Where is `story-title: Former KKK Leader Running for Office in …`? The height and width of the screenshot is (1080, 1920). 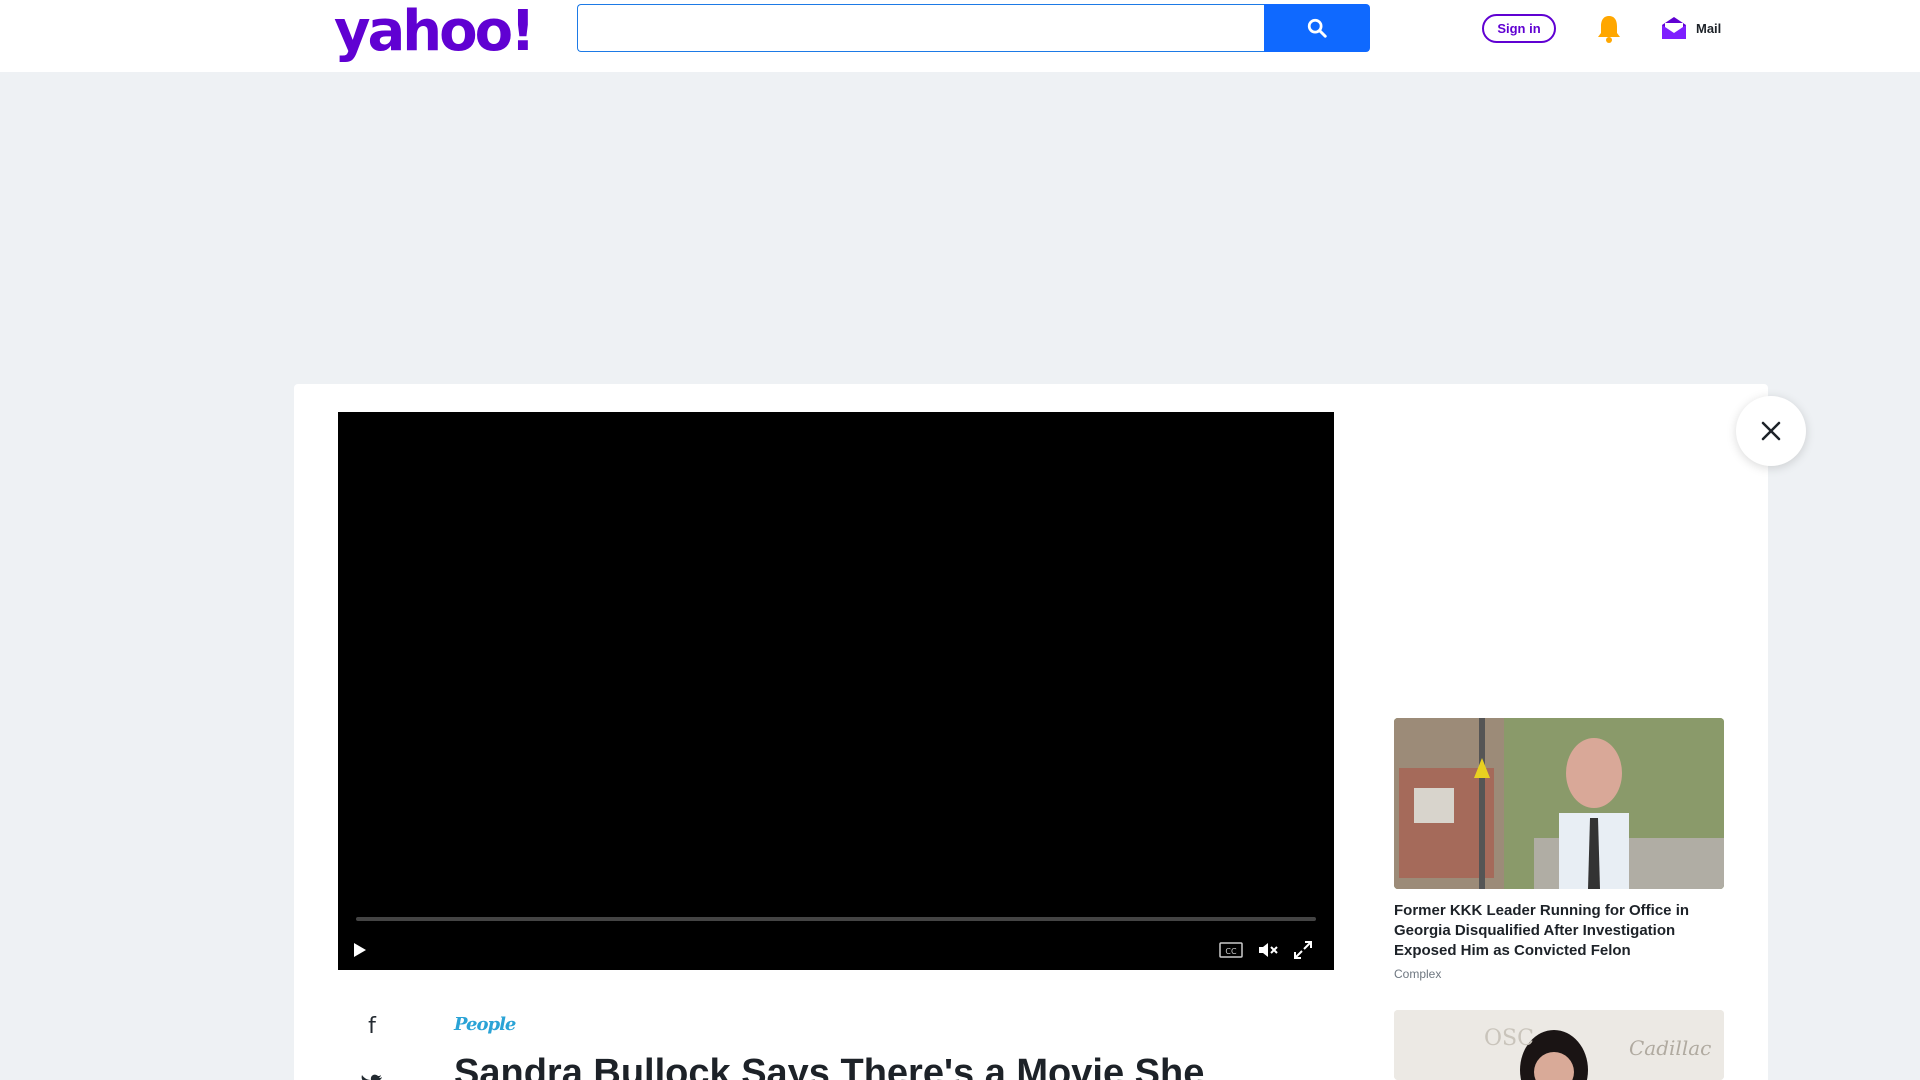
story-title: Former KKK Leader Running for Office in … is located at coordinates (1559, 931).